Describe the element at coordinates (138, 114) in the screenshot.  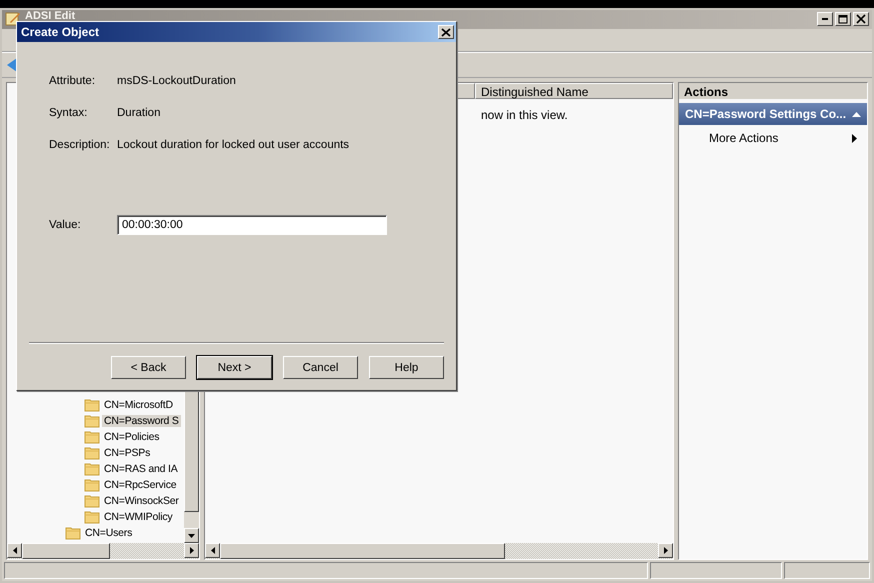
I see `field-value: Duration` at that location.